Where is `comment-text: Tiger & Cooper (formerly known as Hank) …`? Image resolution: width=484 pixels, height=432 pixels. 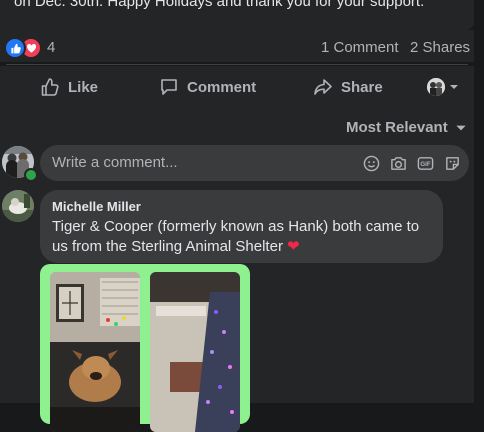 comment-text: Tiger & Cooper (formerly known as Hank) … is located at coordinates (244, 237).